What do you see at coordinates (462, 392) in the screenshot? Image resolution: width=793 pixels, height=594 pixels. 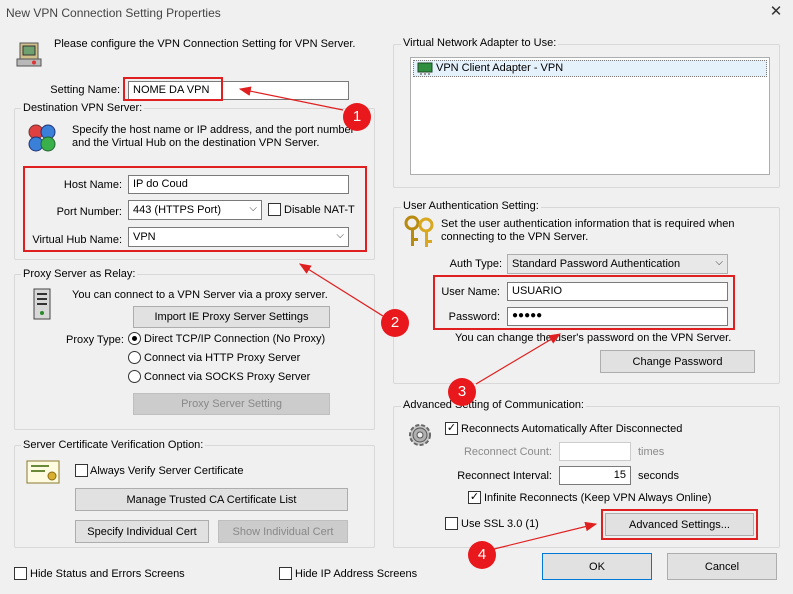 I see `annotation-badge-3: 3` at bounding box center [462, 392].